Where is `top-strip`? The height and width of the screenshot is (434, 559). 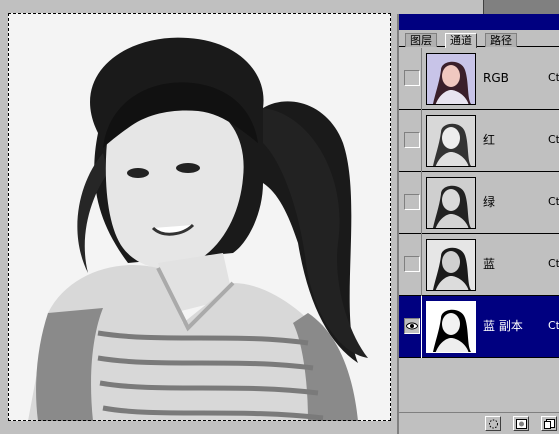
top-strip is located at coordinates (478, 7).